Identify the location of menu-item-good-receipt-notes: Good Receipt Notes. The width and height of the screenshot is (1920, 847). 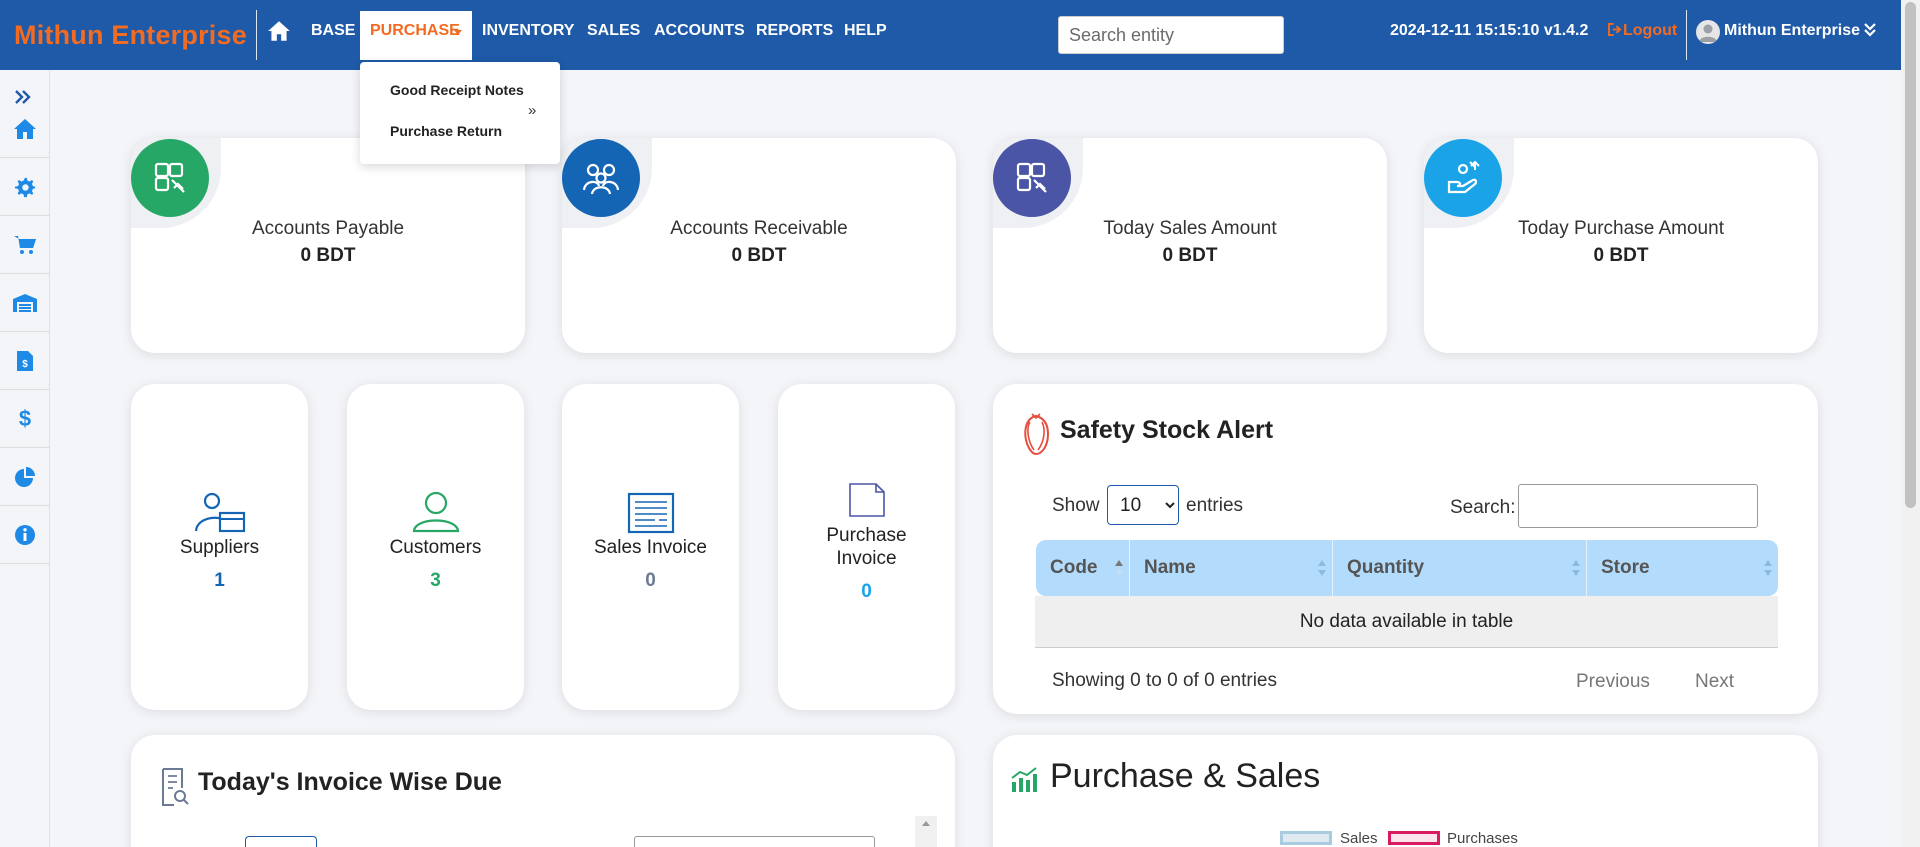
(457, 90).